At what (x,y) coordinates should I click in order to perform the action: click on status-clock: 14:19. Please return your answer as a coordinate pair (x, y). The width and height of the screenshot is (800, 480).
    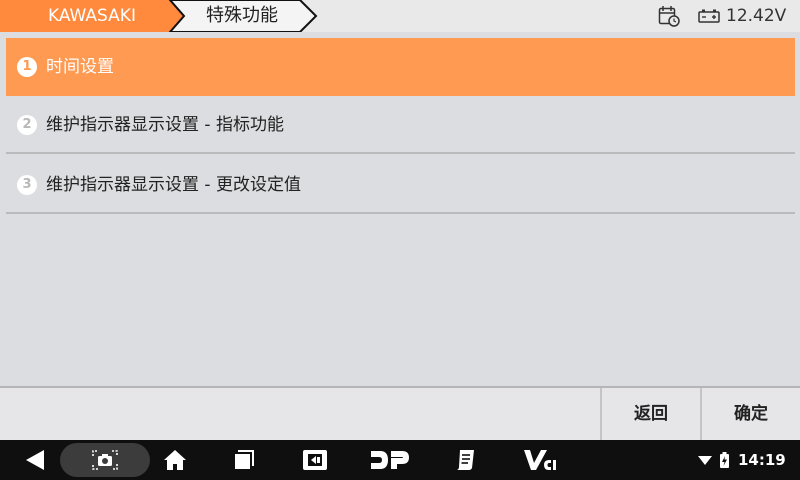
    Looking at the image, I should click on (762, 460).